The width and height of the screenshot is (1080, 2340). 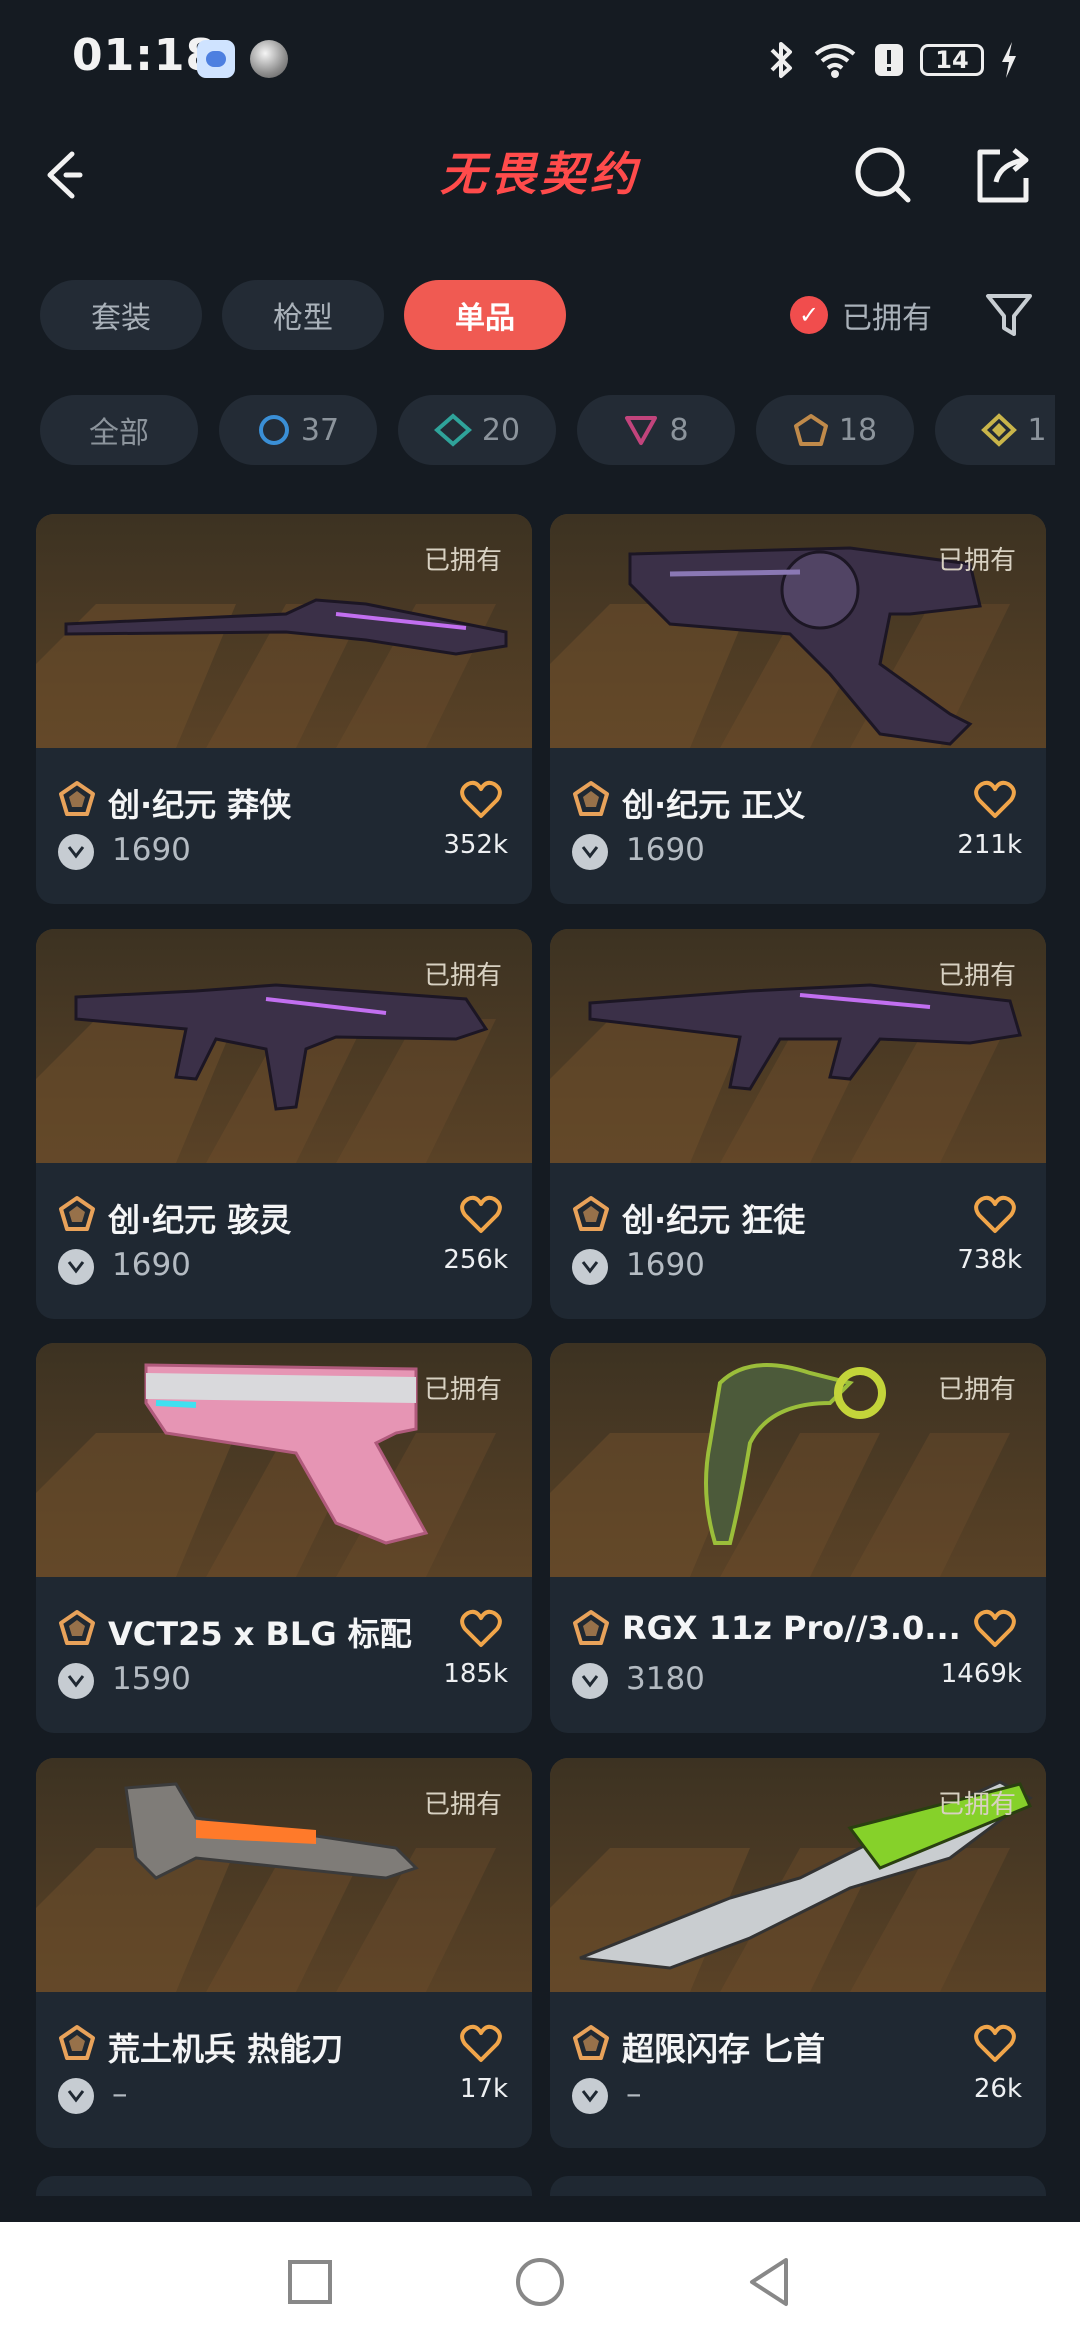 I want to click on status-time: 01:18, so click(x=145, y=55).